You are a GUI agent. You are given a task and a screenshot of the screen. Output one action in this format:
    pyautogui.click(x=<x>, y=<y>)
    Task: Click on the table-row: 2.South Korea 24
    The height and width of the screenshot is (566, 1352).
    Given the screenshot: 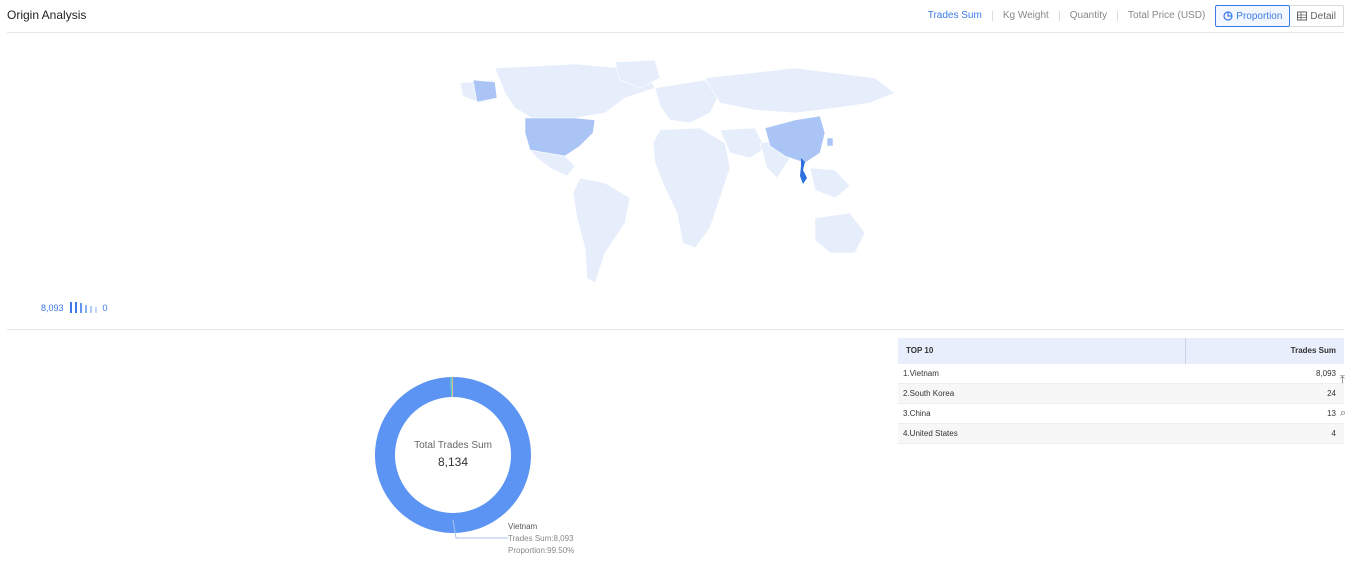 What is the action you would take?
    pyautogui.click(x=1121, y=394)
    